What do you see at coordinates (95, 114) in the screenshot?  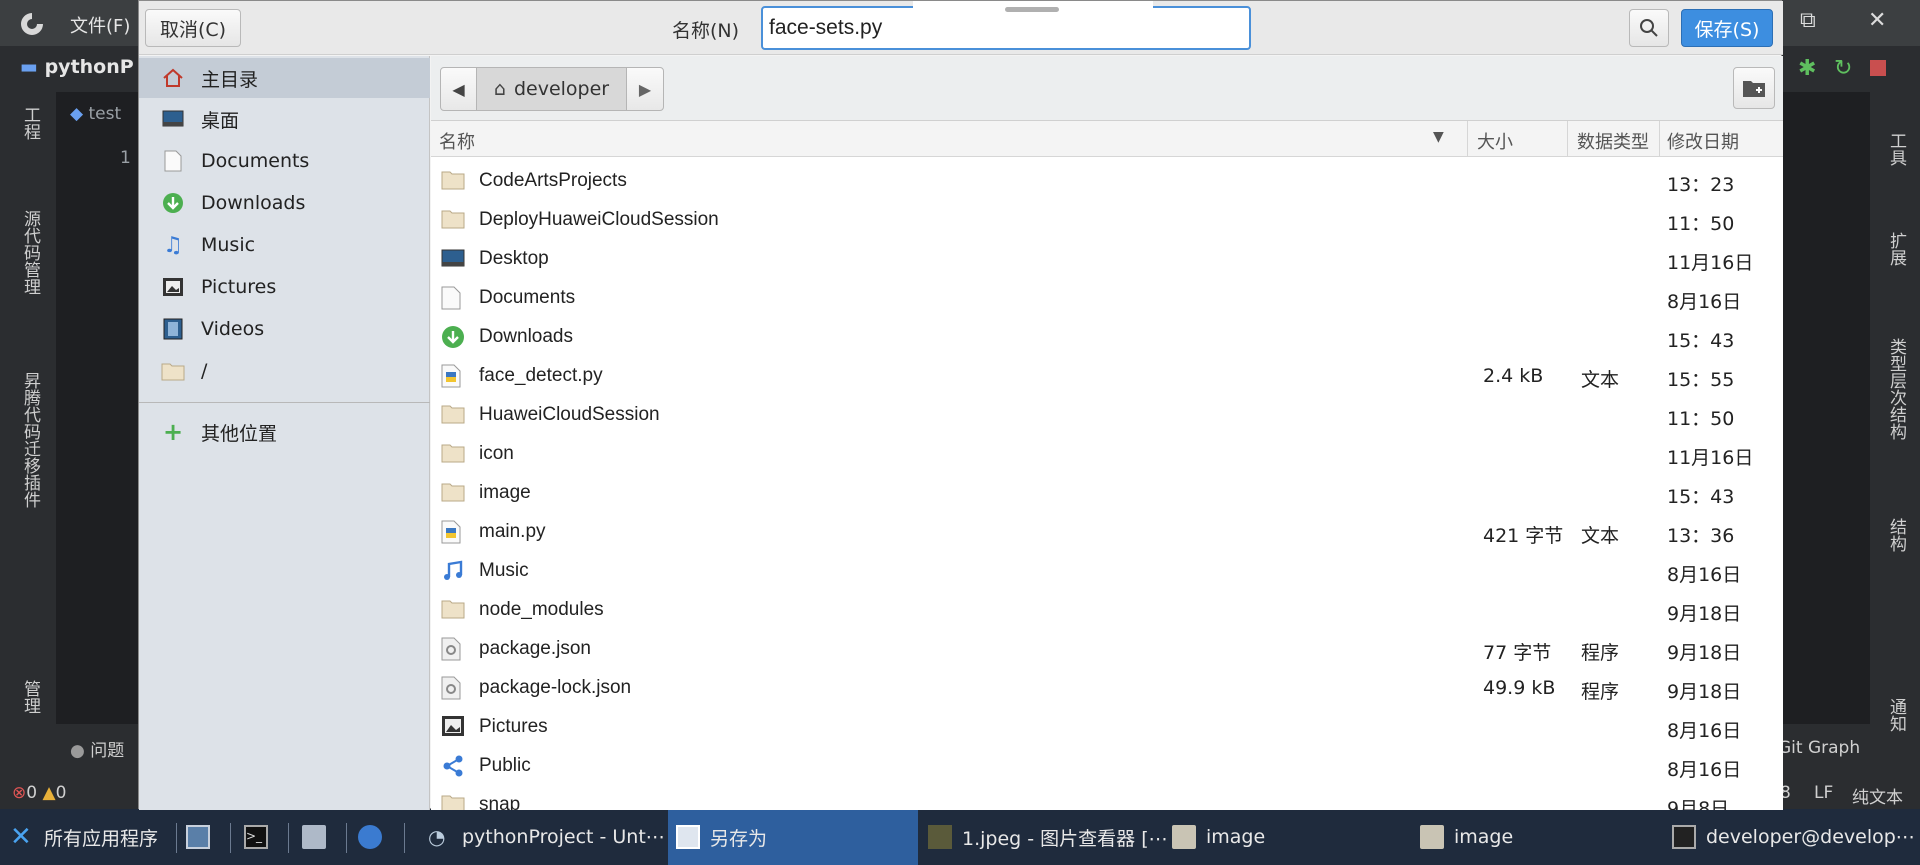 I see `editor-tab: ◆ test` at bounding box center [95, 114].